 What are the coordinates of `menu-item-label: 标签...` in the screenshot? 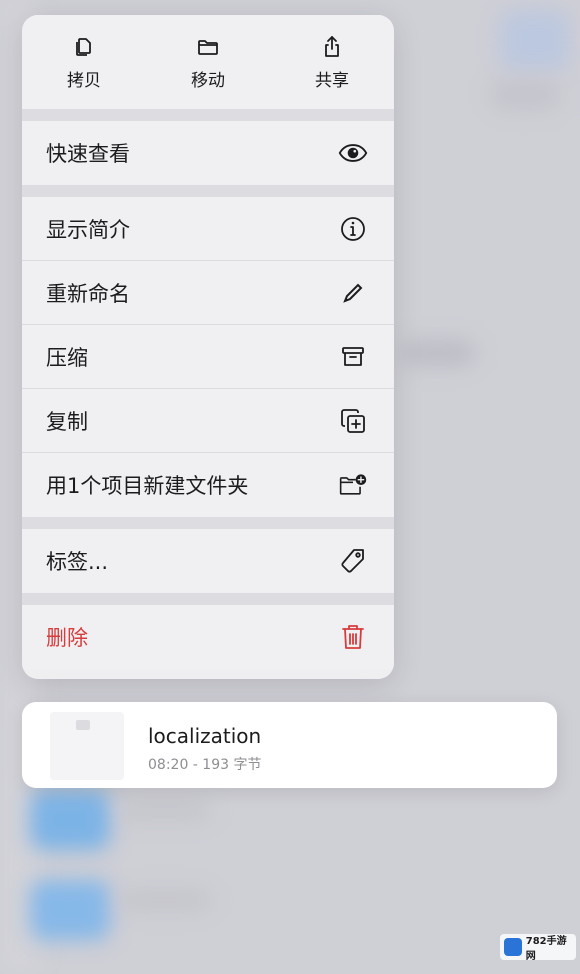 It's located at (77, 562).